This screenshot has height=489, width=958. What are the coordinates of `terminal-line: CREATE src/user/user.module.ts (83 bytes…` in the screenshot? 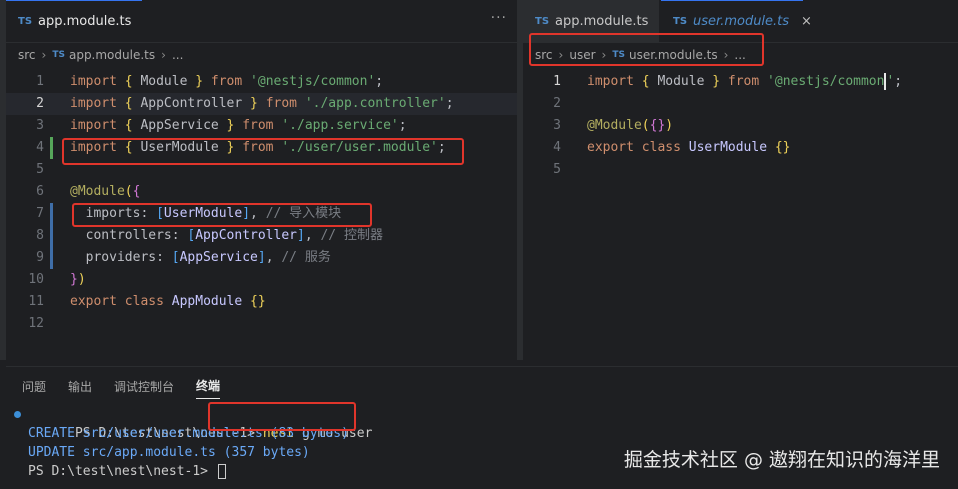 It's located at (482, 433).